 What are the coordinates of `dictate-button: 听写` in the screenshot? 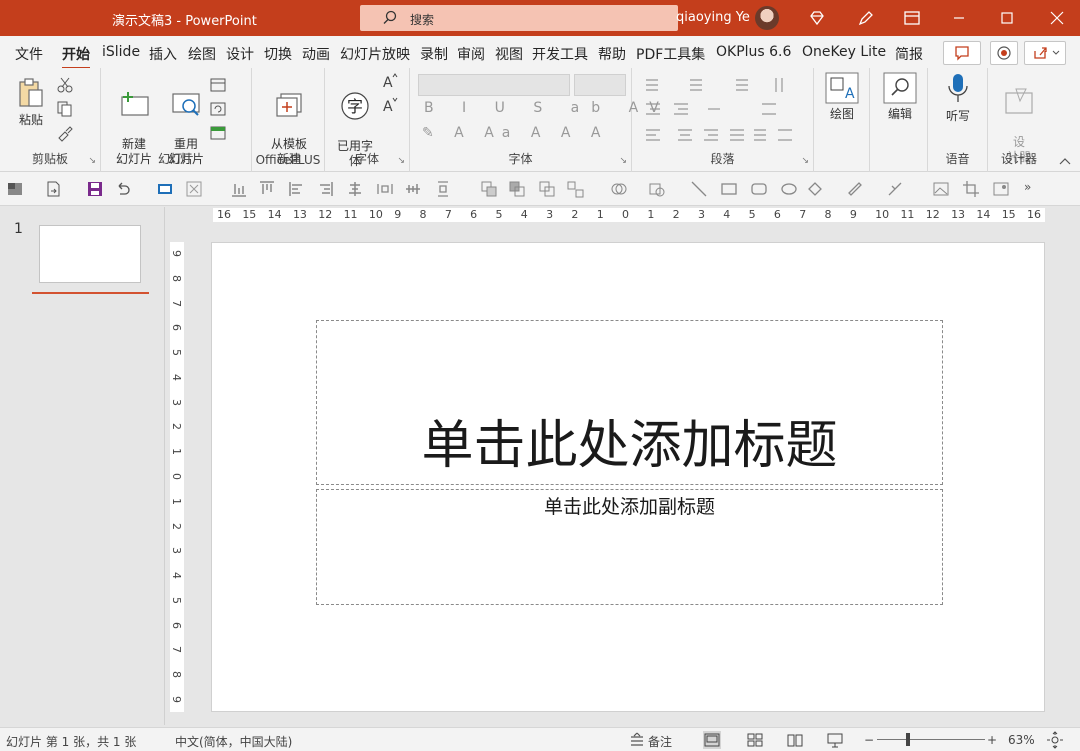 It's located at (958, 98).